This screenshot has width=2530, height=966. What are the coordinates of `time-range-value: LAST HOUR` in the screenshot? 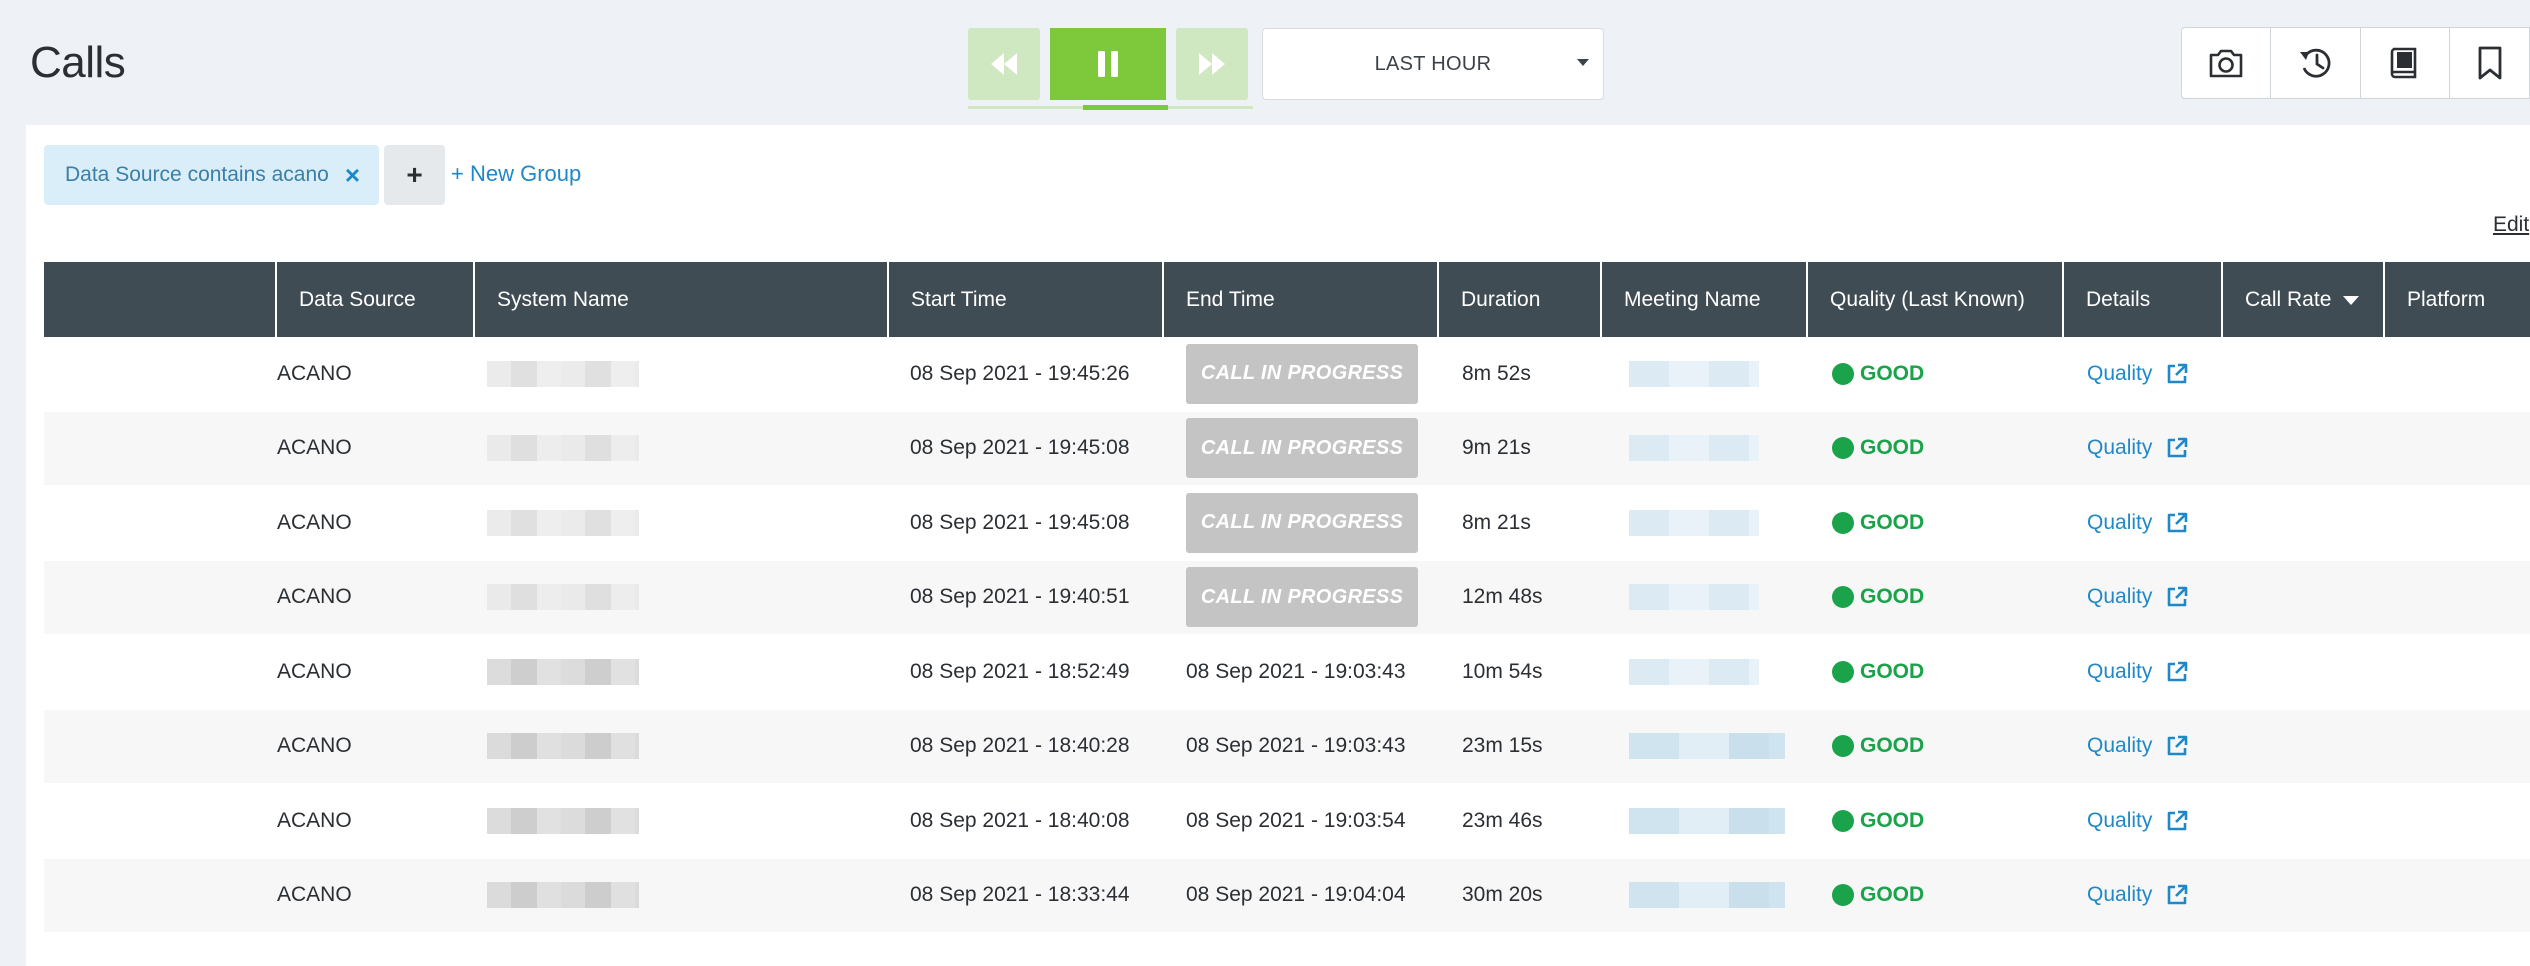 It's located at (1433, 63).